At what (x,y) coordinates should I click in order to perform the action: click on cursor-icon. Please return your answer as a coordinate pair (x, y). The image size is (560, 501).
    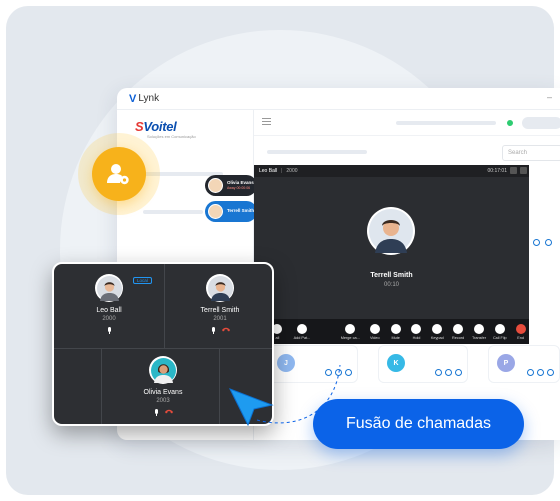
    Looking at the image, I should click on (251, 407).